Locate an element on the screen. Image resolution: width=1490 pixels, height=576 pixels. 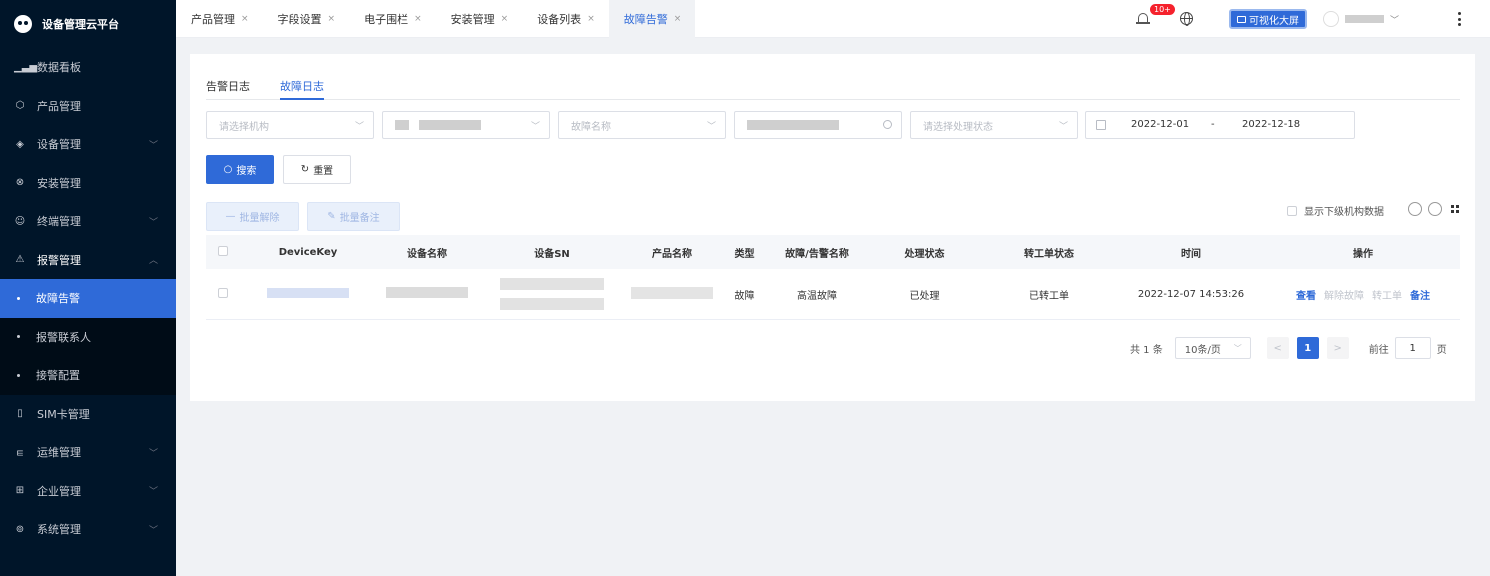
device-sn-cell is located at coordinates (552, 294).